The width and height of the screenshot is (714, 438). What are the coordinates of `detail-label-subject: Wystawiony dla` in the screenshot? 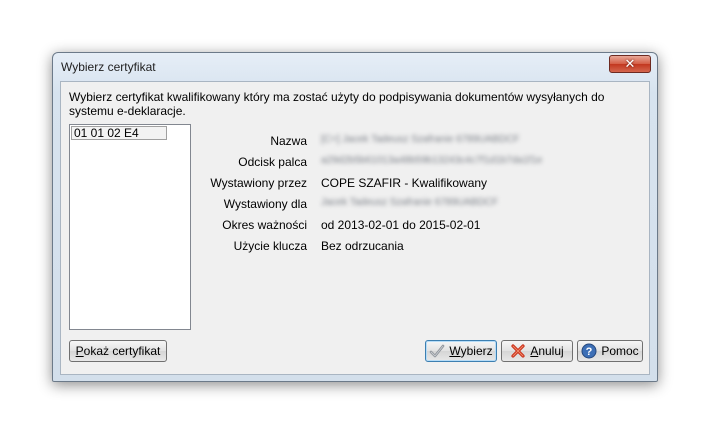 It's located at (265, 204).